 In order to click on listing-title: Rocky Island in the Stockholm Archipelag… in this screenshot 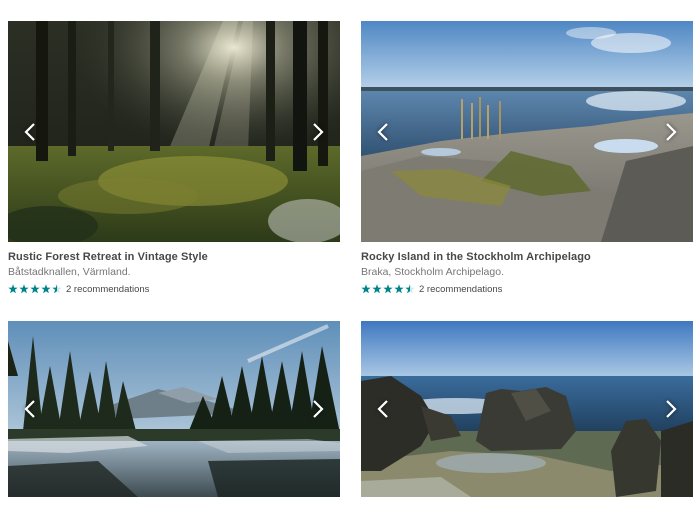, I will do `click(527, 257)`.